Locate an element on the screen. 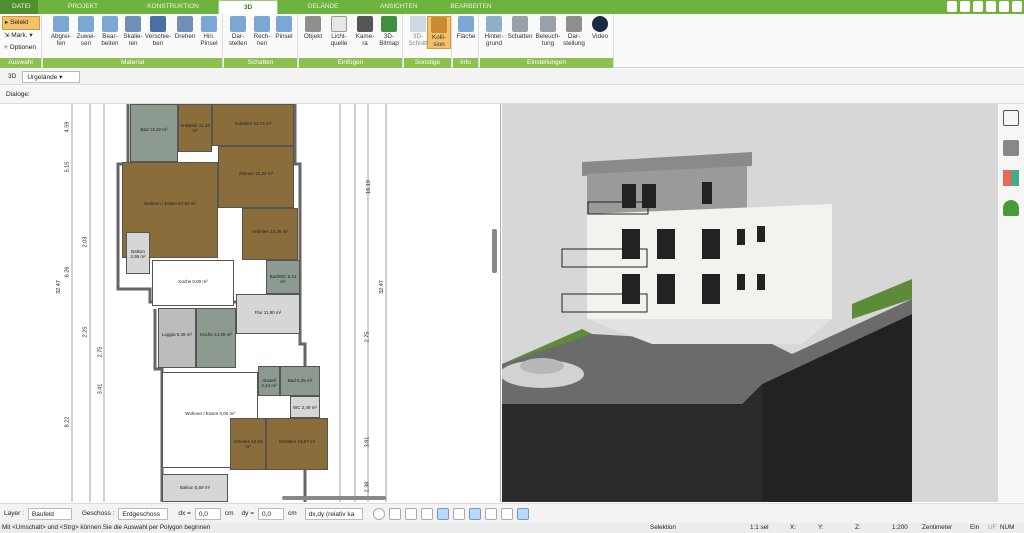 Image resolution: width=1024 pixels, height=533 pixels. drehen-label: Drehen is located at coordinates (185, 36).